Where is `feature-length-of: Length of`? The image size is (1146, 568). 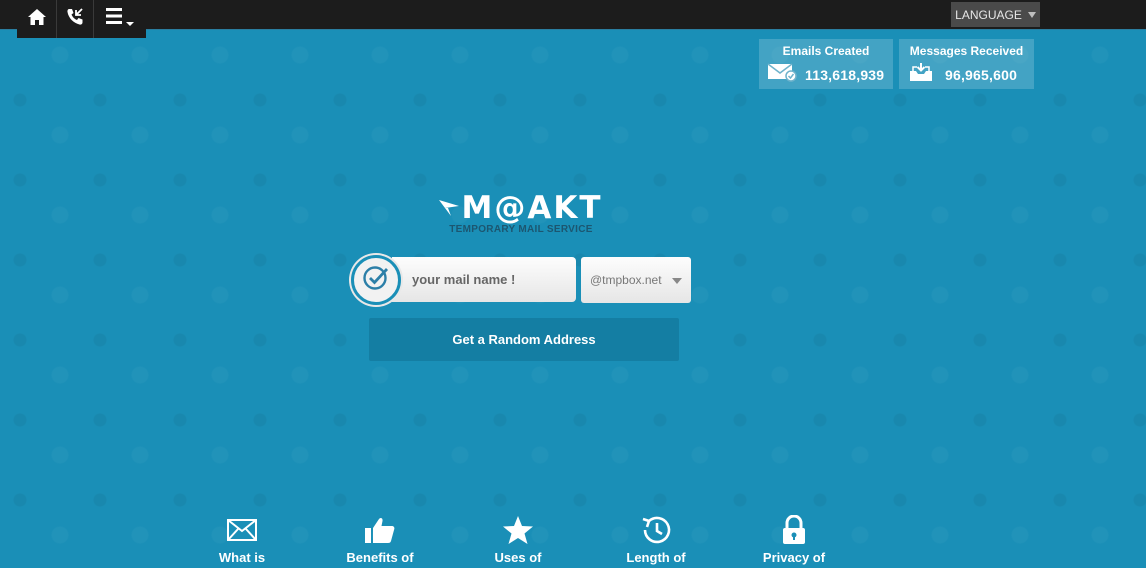
feature-length-of: Length of is located at coordinates (656, 540).